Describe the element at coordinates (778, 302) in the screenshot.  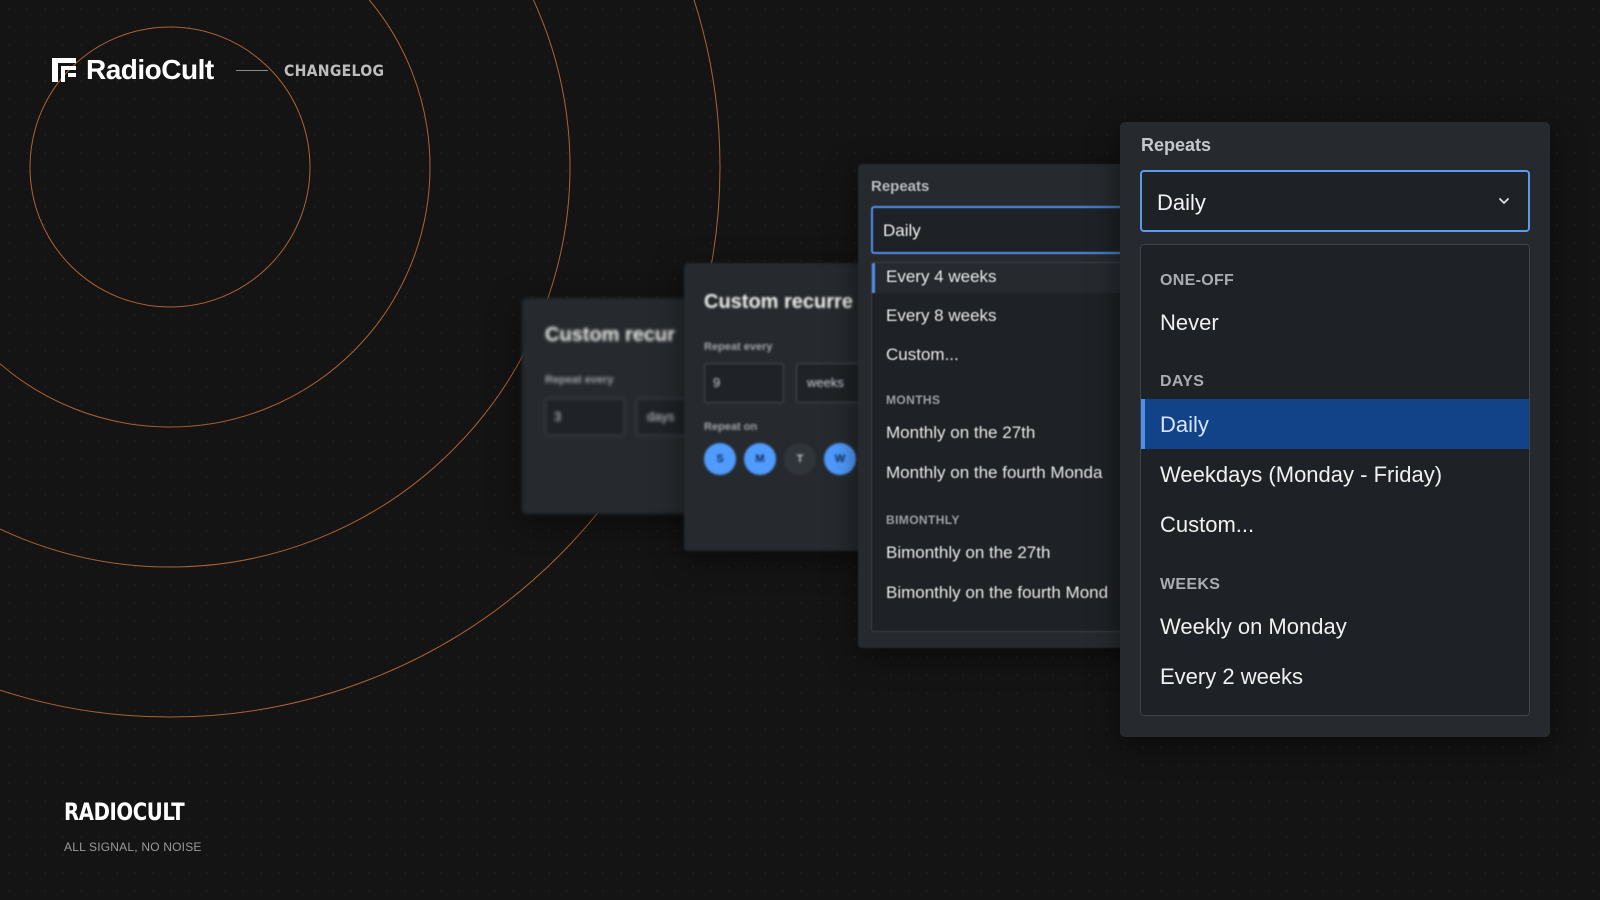
I see `card-title: Custom recurre` at that location.